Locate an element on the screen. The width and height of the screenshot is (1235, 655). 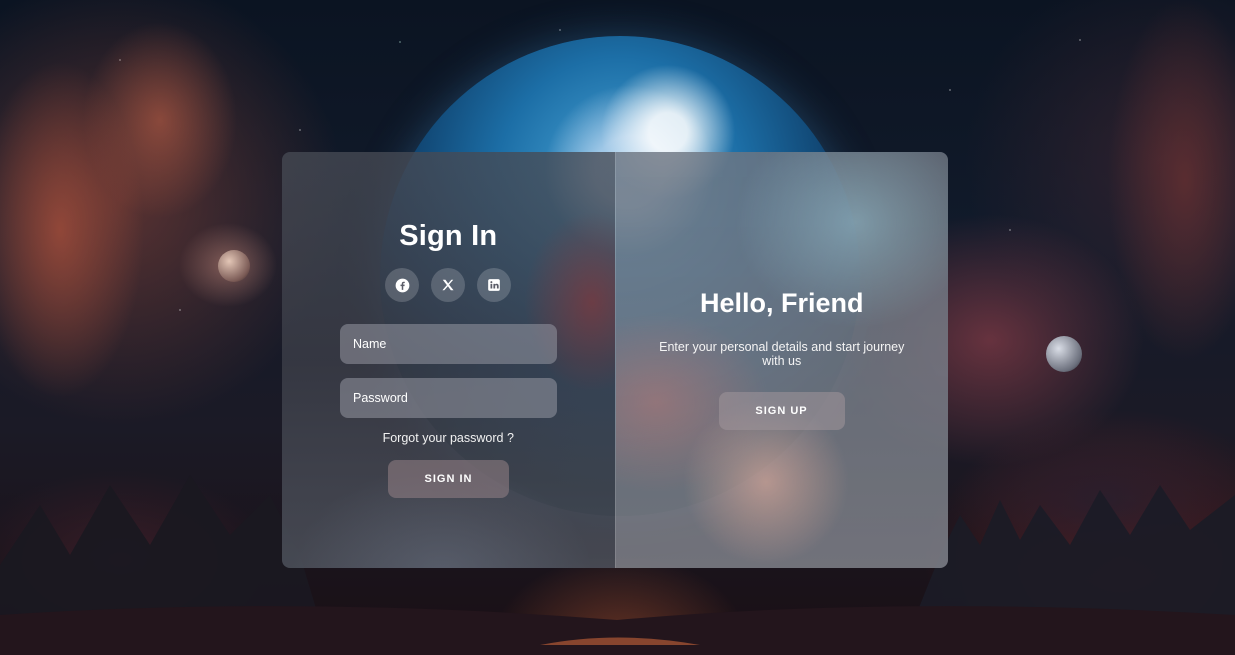
sign-in-title: Sign In is located at coordinates (448, 236).